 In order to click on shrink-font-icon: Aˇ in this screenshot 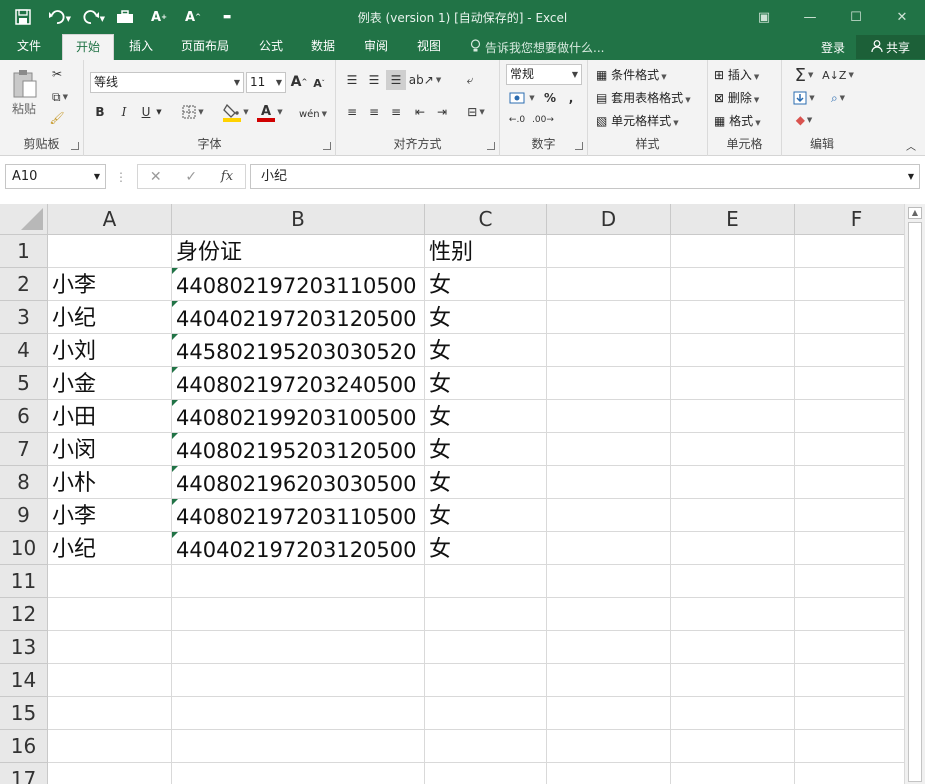, I will do `click(319, 83)`.